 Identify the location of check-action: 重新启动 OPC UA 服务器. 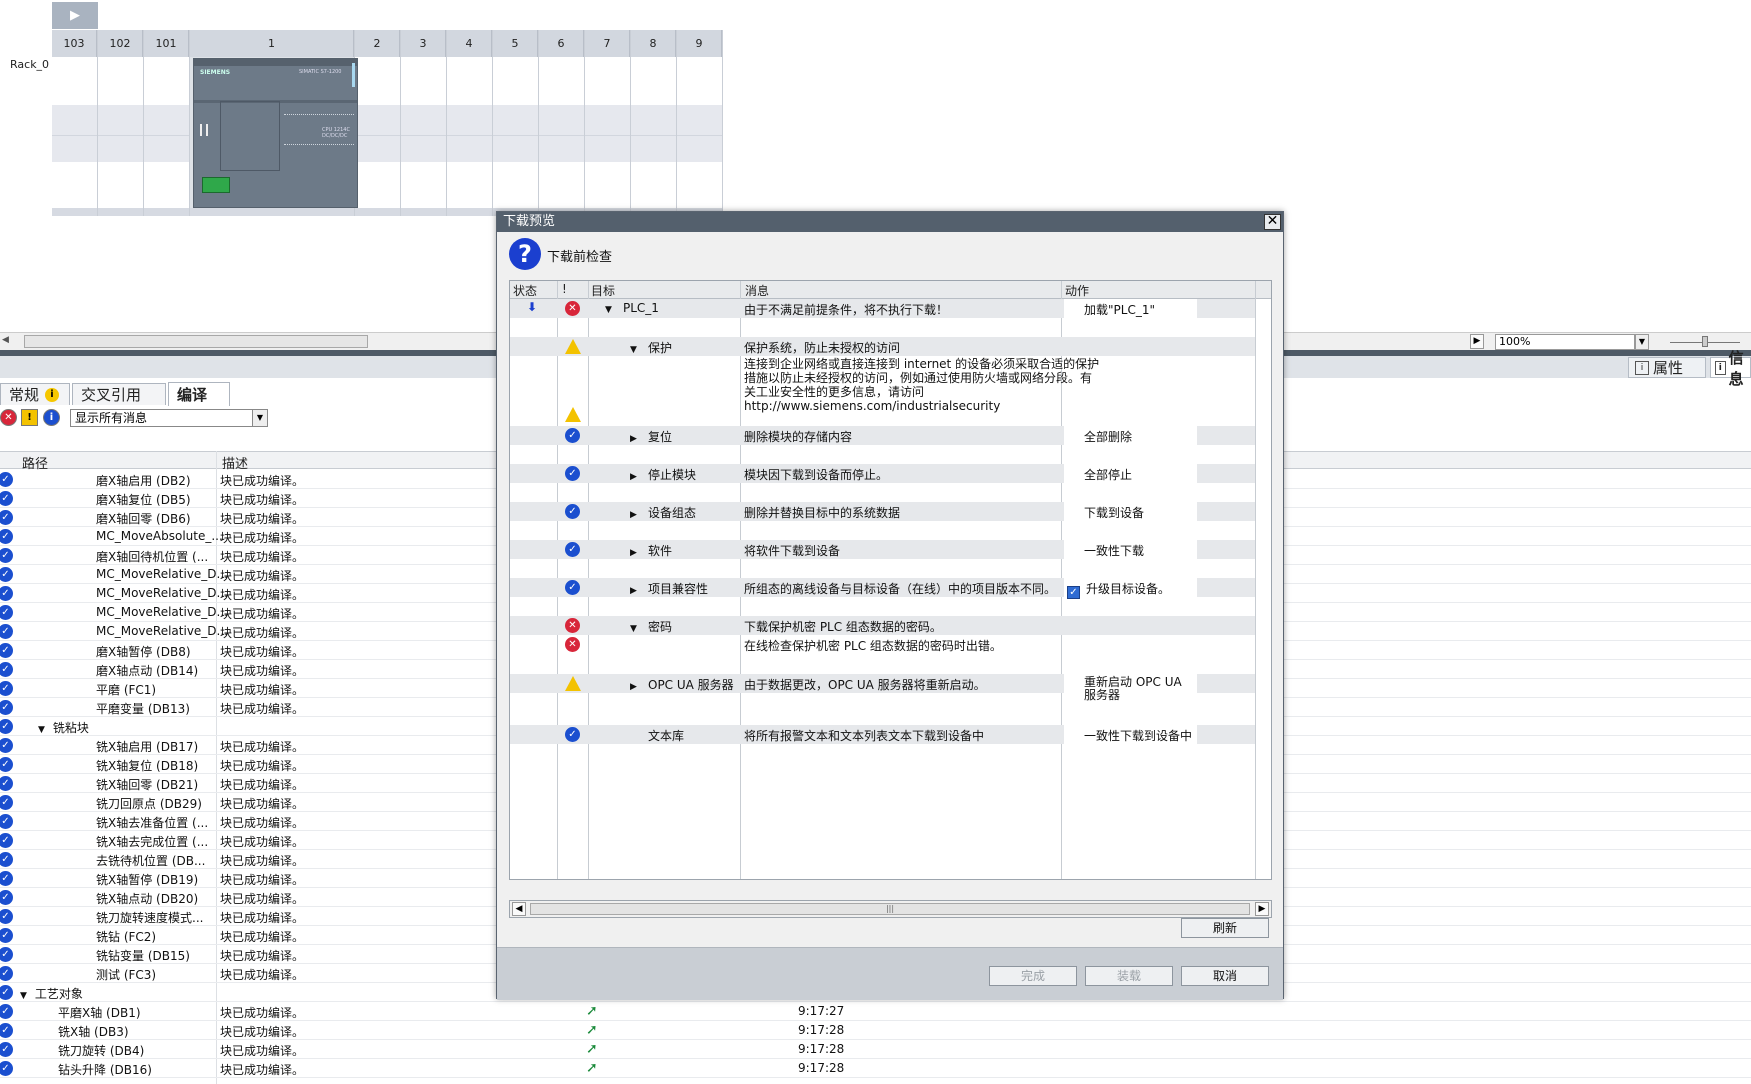
(1130, 690).